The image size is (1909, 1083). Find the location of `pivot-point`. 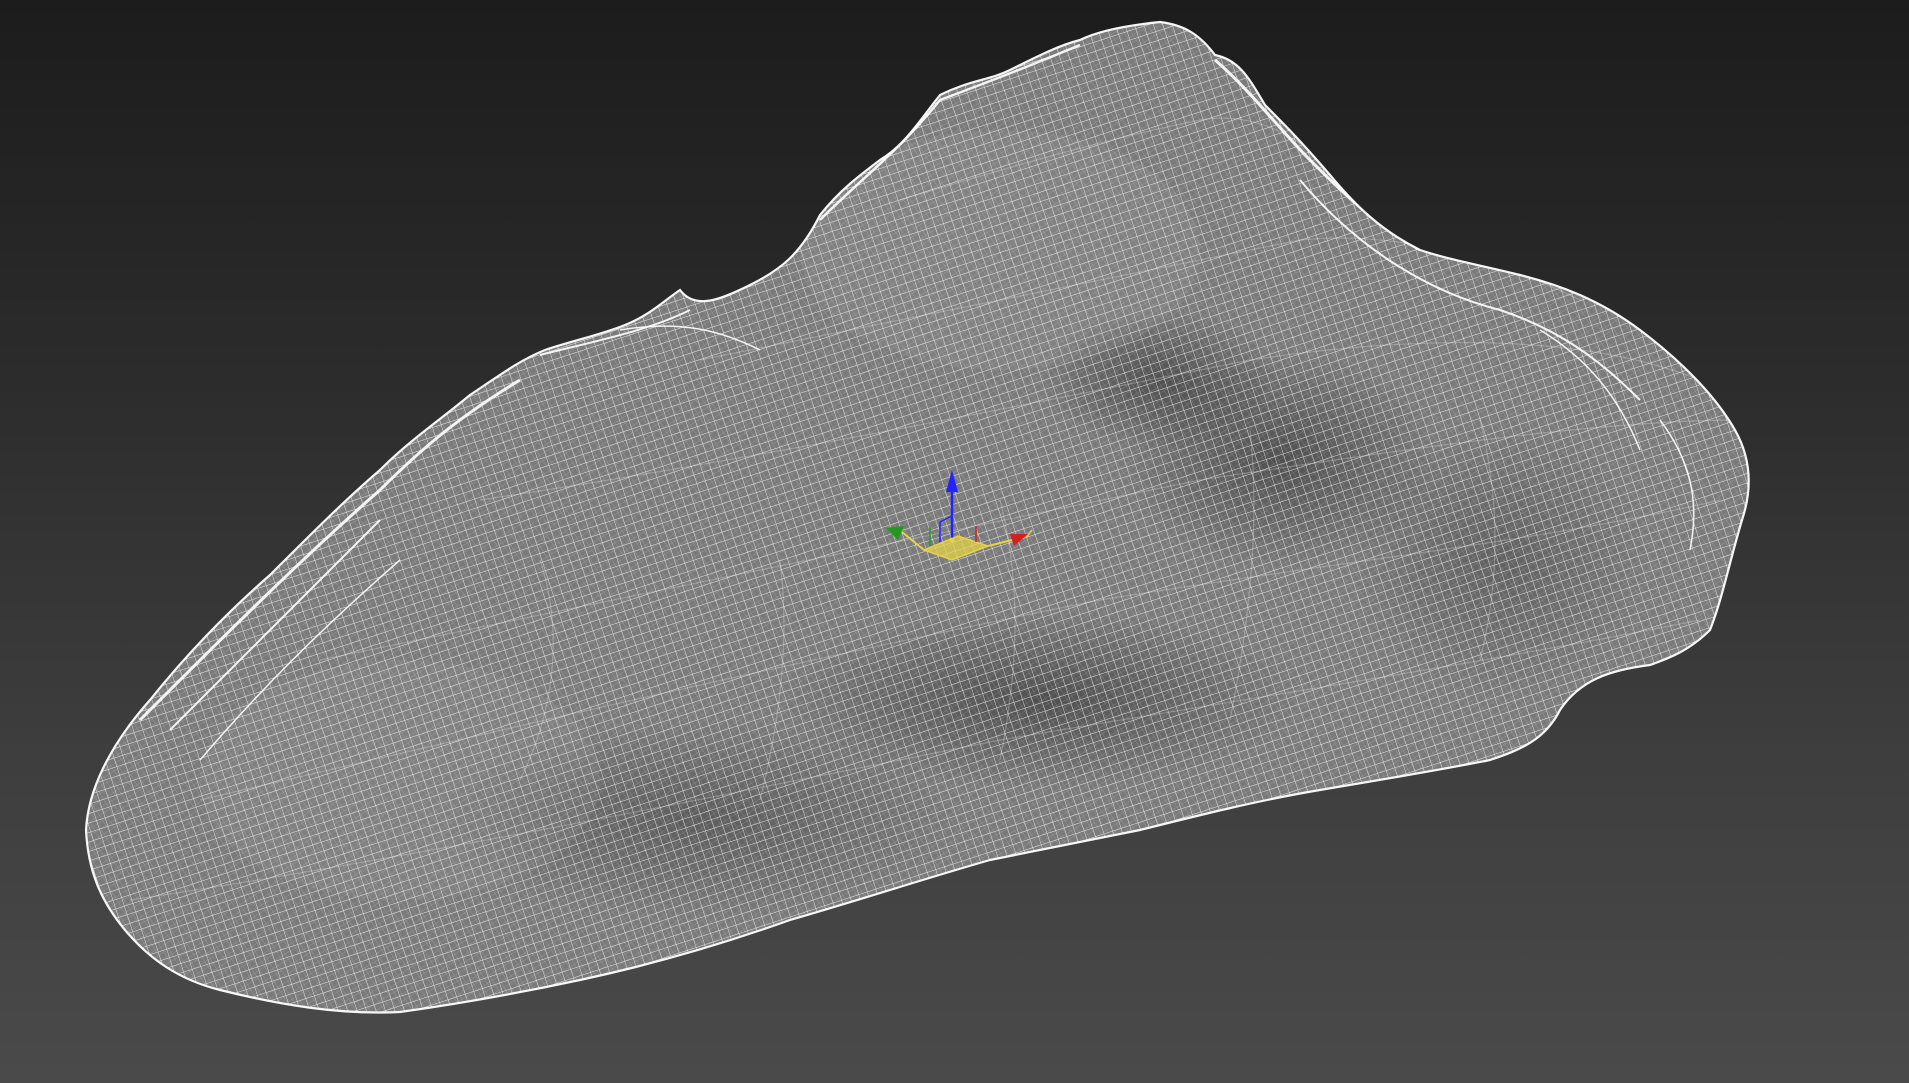

pivot-point is located at coordinates (952, 540).